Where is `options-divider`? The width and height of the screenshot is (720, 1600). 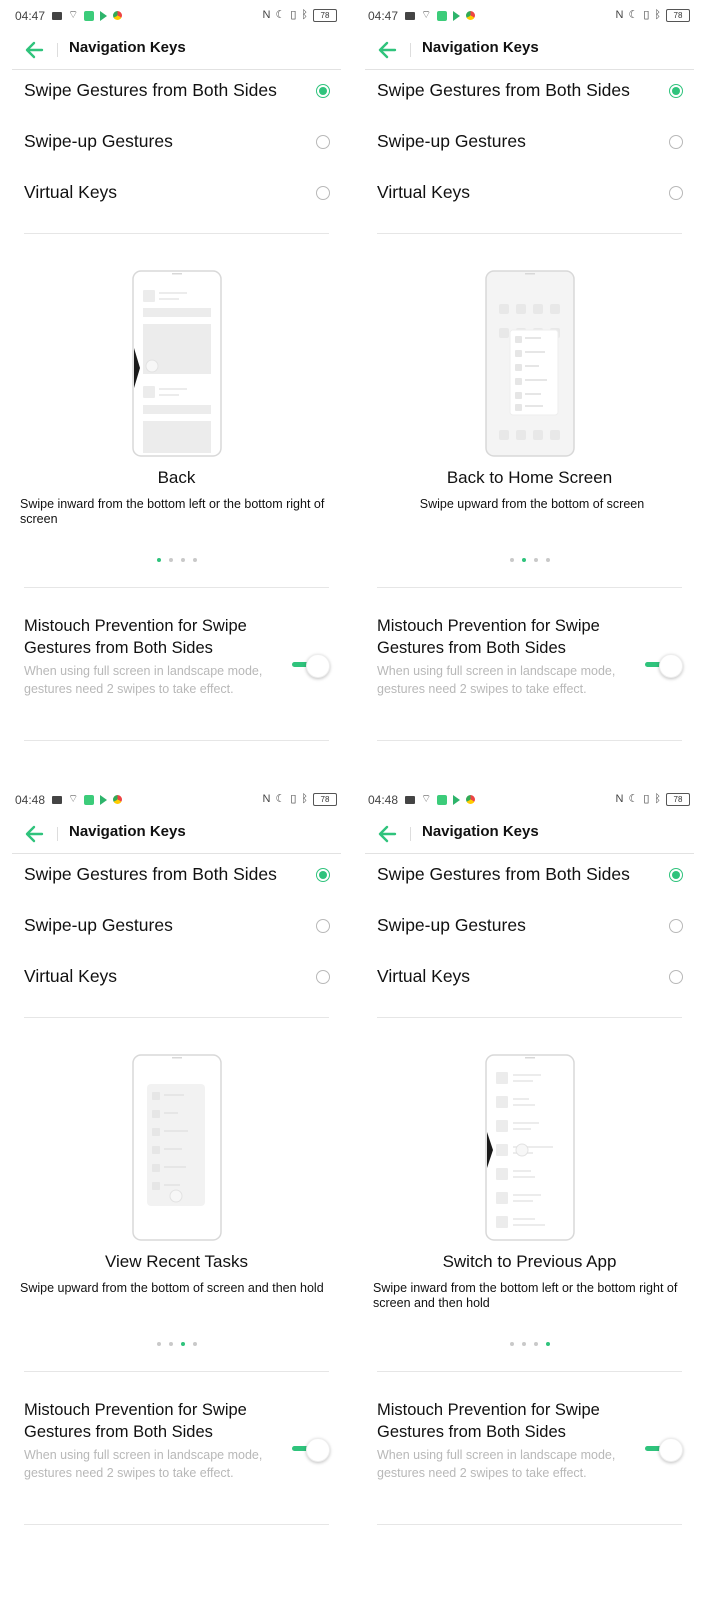 options-divider is located at coordinates (176, 233).